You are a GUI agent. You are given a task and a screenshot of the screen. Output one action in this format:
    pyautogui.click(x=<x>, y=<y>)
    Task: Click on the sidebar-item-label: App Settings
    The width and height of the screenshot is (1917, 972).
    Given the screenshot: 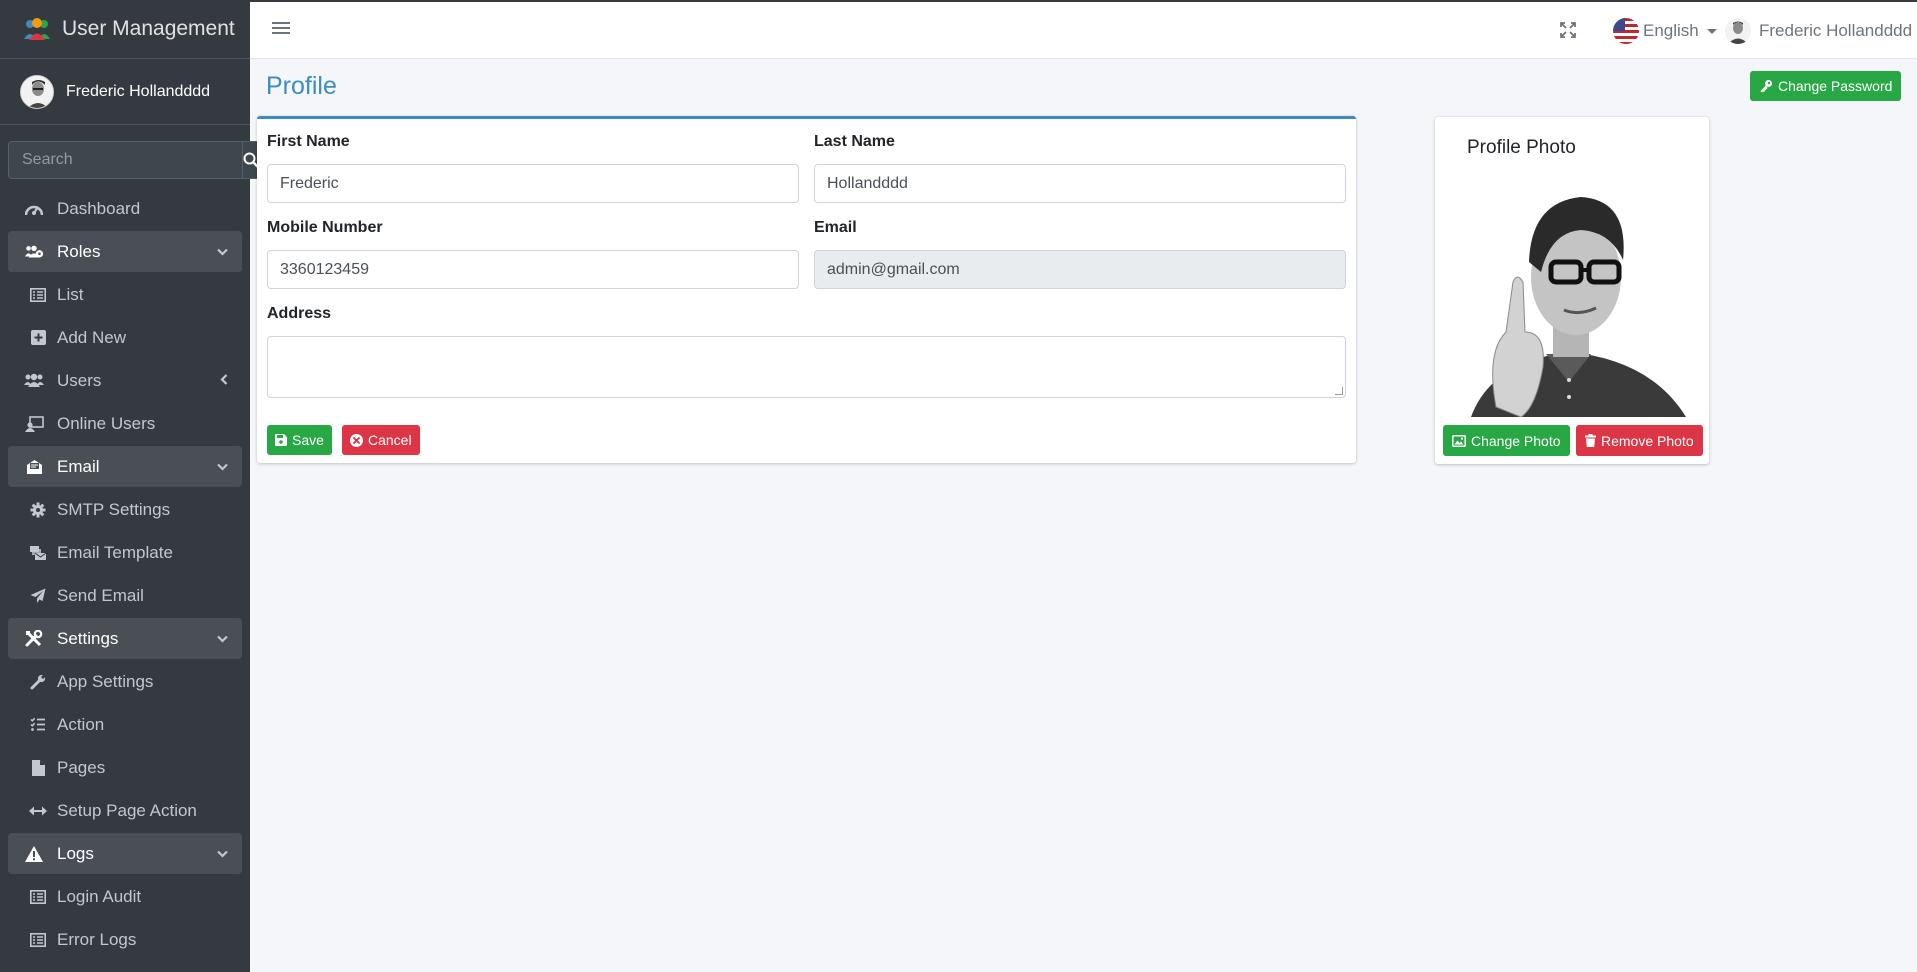 What is the action you would take?
    pyautogui.click(x=105, y=681)
    